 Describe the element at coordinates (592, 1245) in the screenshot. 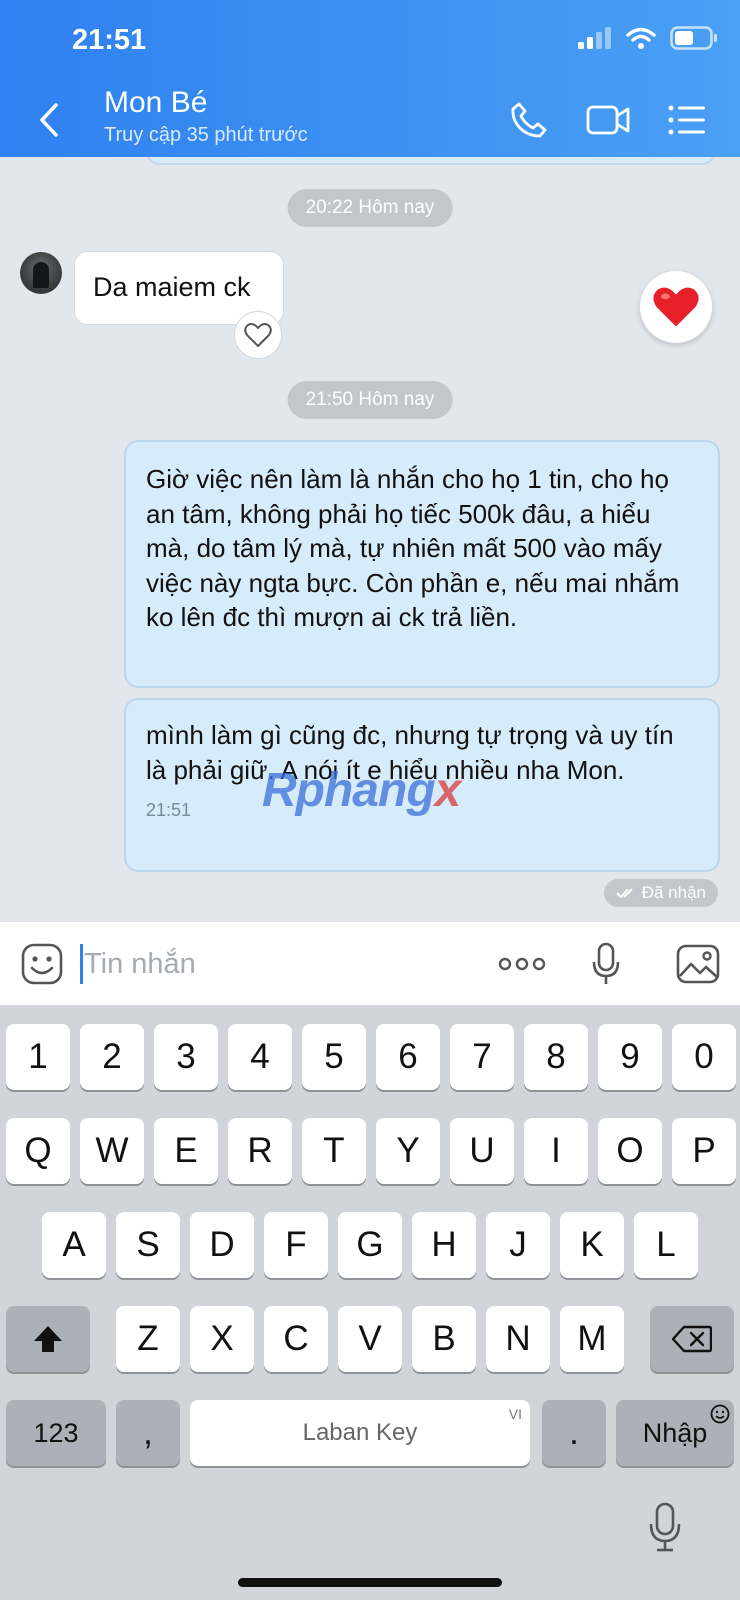

I see `key-k: K` at that location.